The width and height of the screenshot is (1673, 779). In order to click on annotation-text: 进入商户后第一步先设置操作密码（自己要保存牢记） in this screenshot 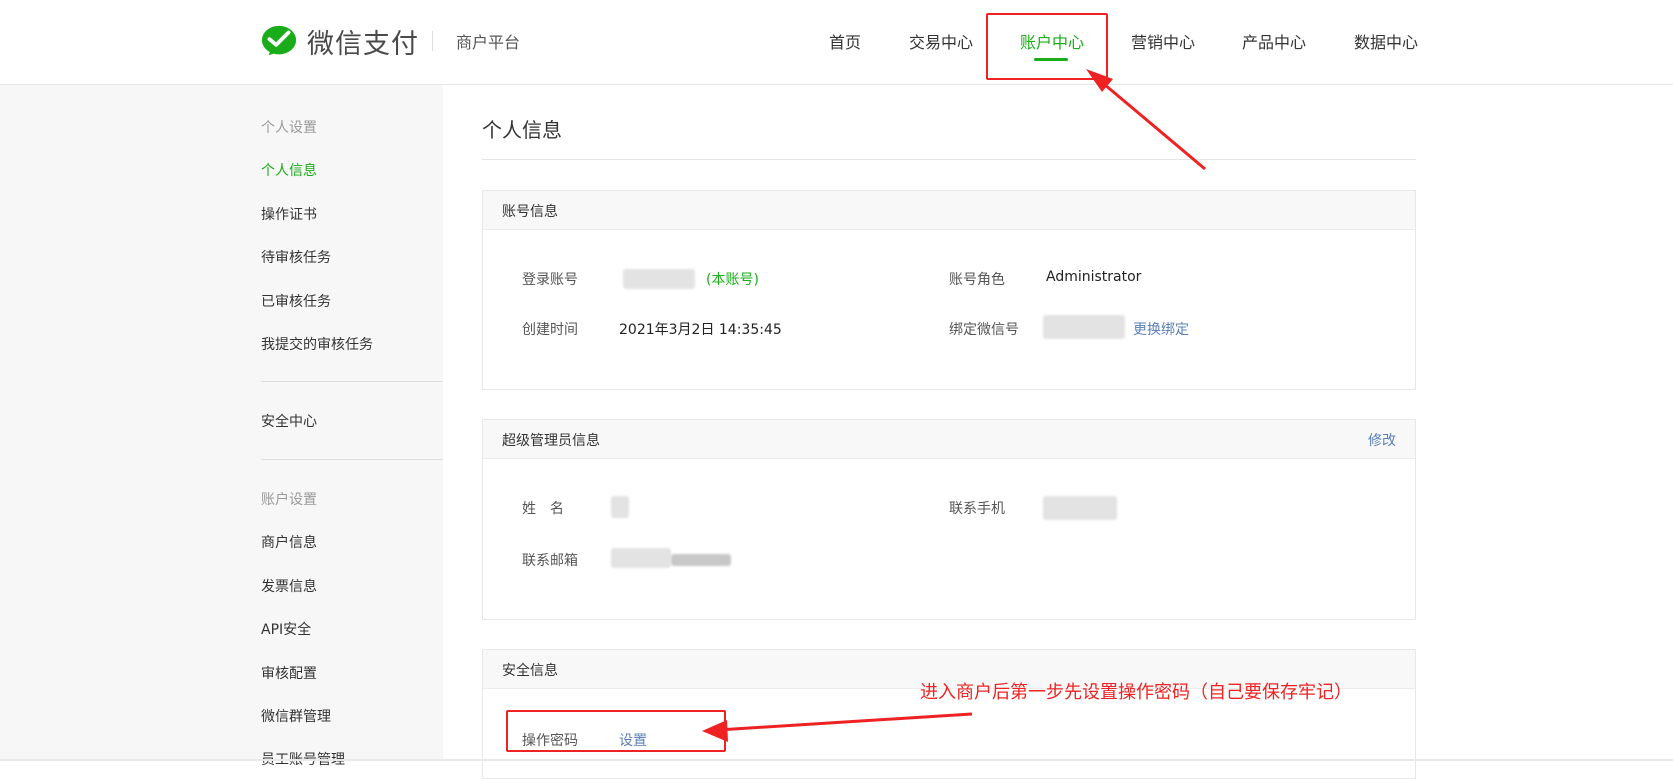, I will do `click(1136, 692)`.